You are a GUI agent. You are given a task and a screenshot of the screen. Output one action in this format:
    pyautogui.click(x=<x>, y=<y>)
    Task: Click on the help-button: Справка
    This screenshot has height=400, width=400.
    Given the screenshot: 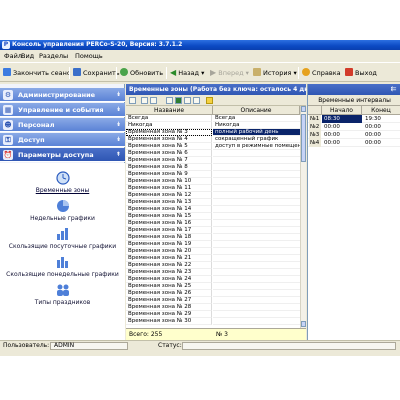 What is the action you would take?
    pyautogui.click(x=321, y=73)
    